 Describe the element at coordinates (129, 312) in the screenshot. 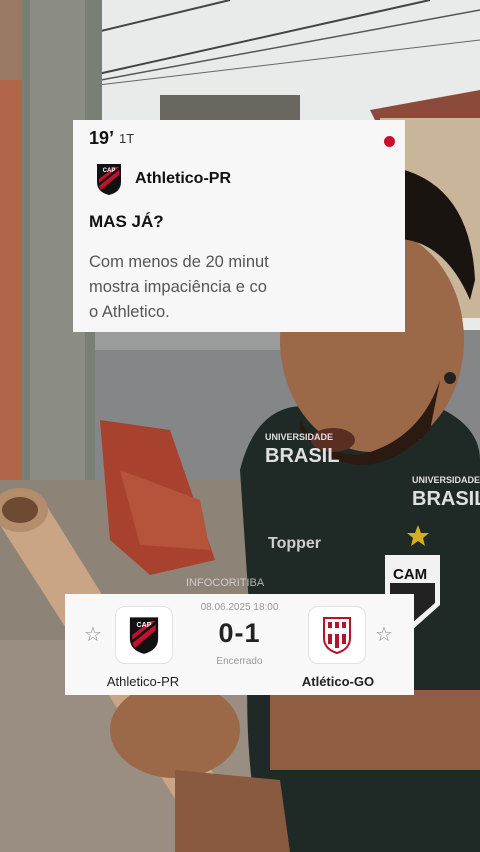

I see `body-line: o Athletico.` at that location.